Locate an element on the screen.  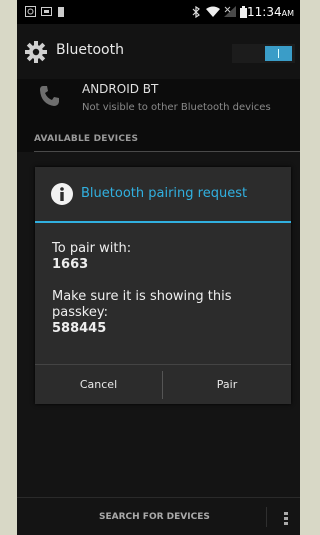
toggle-thumb is located at coordinates (278, 53).